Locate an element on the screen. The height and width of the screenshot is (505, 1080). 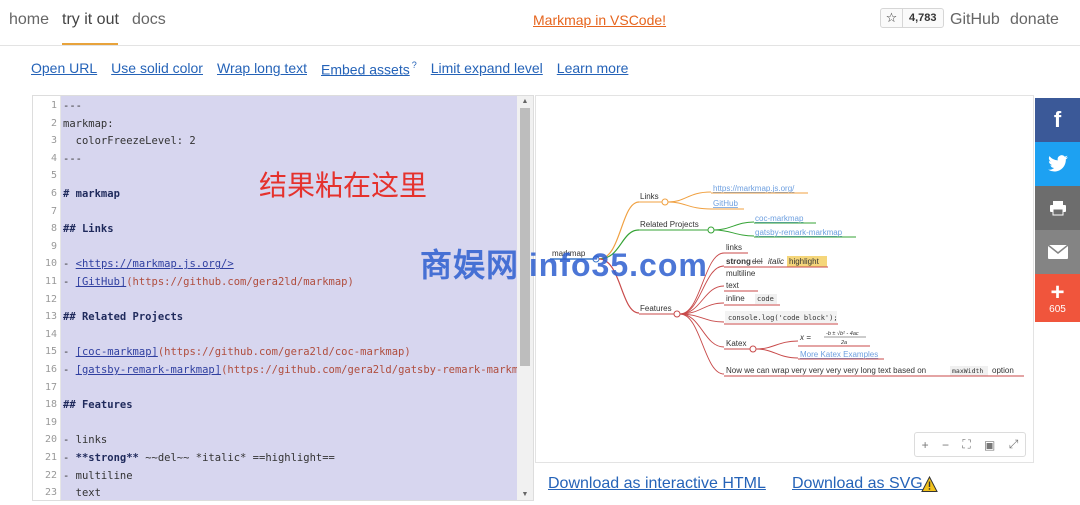
zoom-out-icon: − is located at coordinates (945, 445).